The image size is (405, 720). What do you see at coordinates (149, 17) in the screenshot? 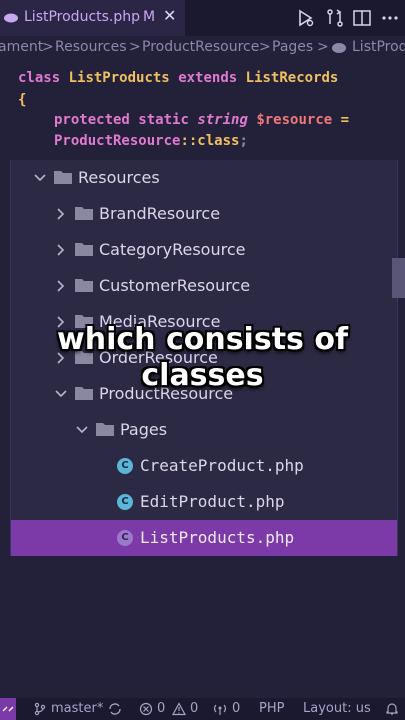
I see `modified-indicator: M` at bounding box center [149, 17].